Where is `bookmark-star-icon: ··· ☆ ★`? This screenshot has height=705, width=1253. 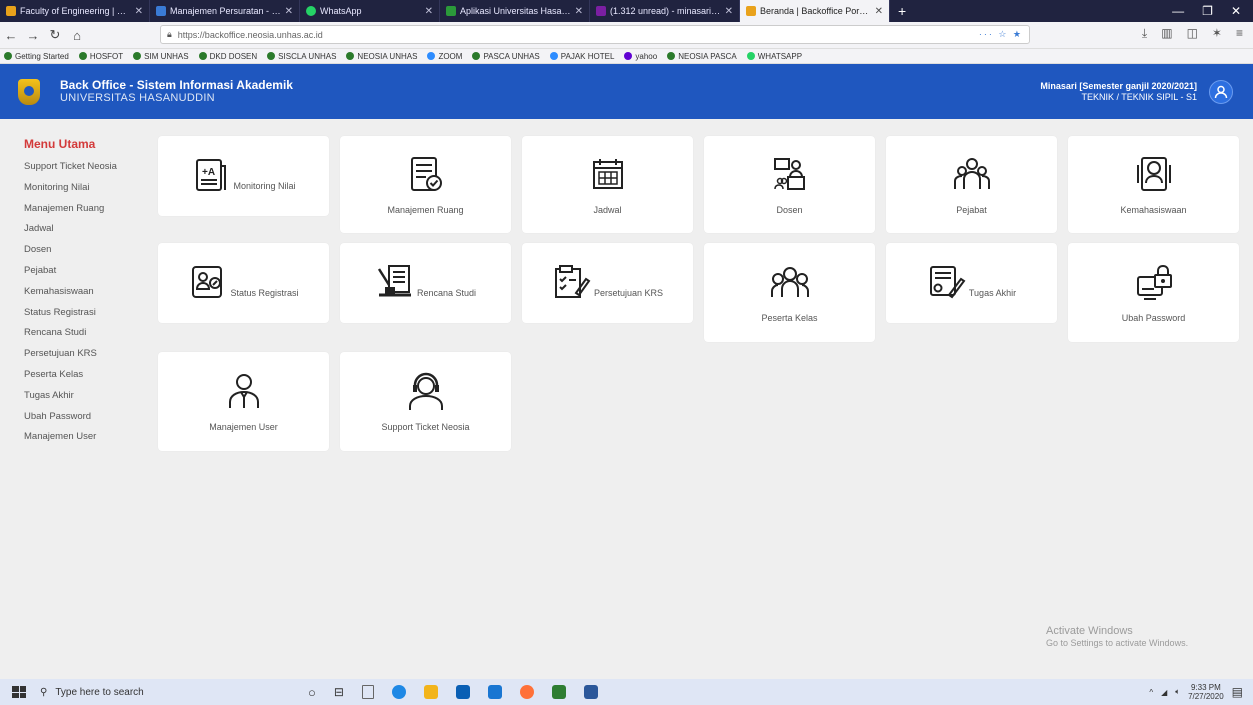
bookmark-star-icon: ··· ☆ ★ is located at coordinates (1004, 34).